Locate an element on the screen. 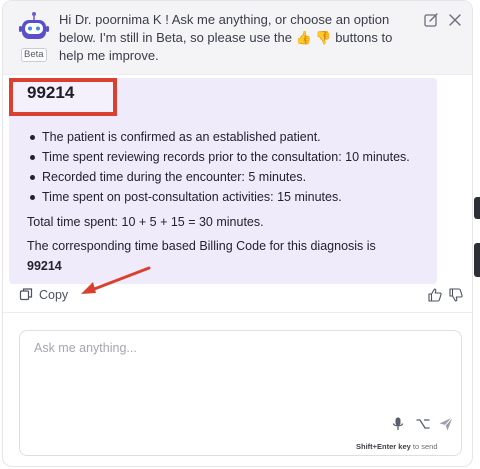 Image resolution: width=480 pixels, height=469 pixels. send-hint: Shift+Enter key to send is located at coordinates (397, 446).